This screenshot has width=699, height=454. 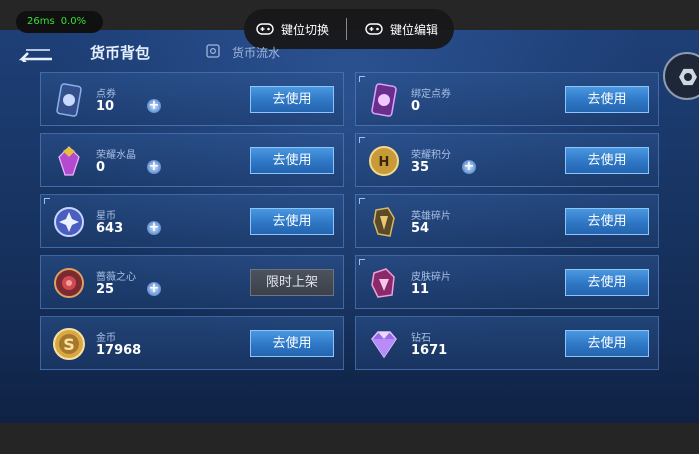 What do you see at coordinates (119, 350) in the screenshot?
I see `currency-value: 17968` at bounding box center [119, 350].